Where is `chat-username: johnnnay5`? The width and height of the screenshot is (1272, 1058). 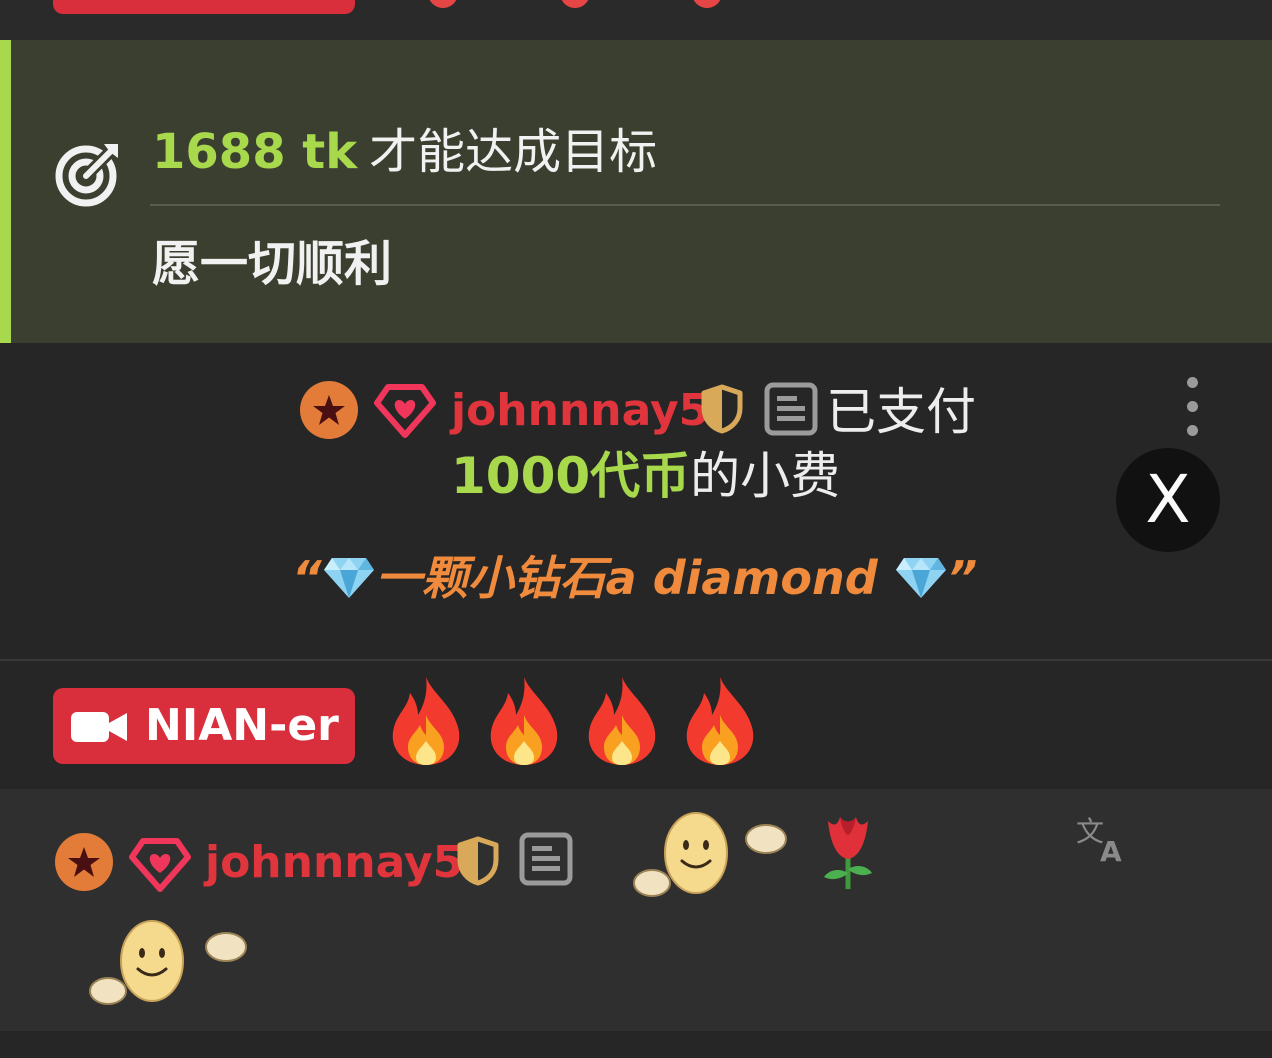
chat-username: johnnnay5 is located at coordinates (334, 863).